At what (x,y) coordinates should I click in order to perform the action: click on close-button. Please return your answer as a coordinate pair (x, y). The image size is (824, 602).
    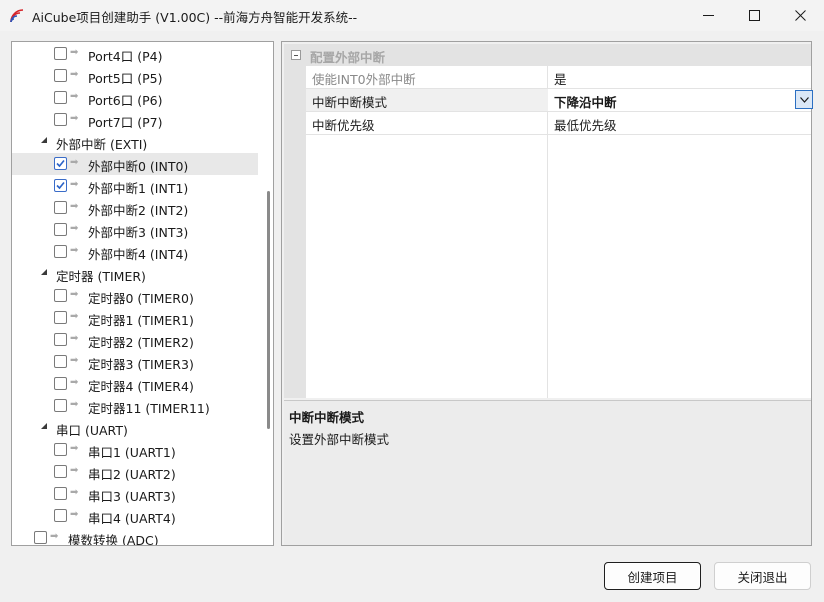
    Looking at the image, I should click on (800, 15).